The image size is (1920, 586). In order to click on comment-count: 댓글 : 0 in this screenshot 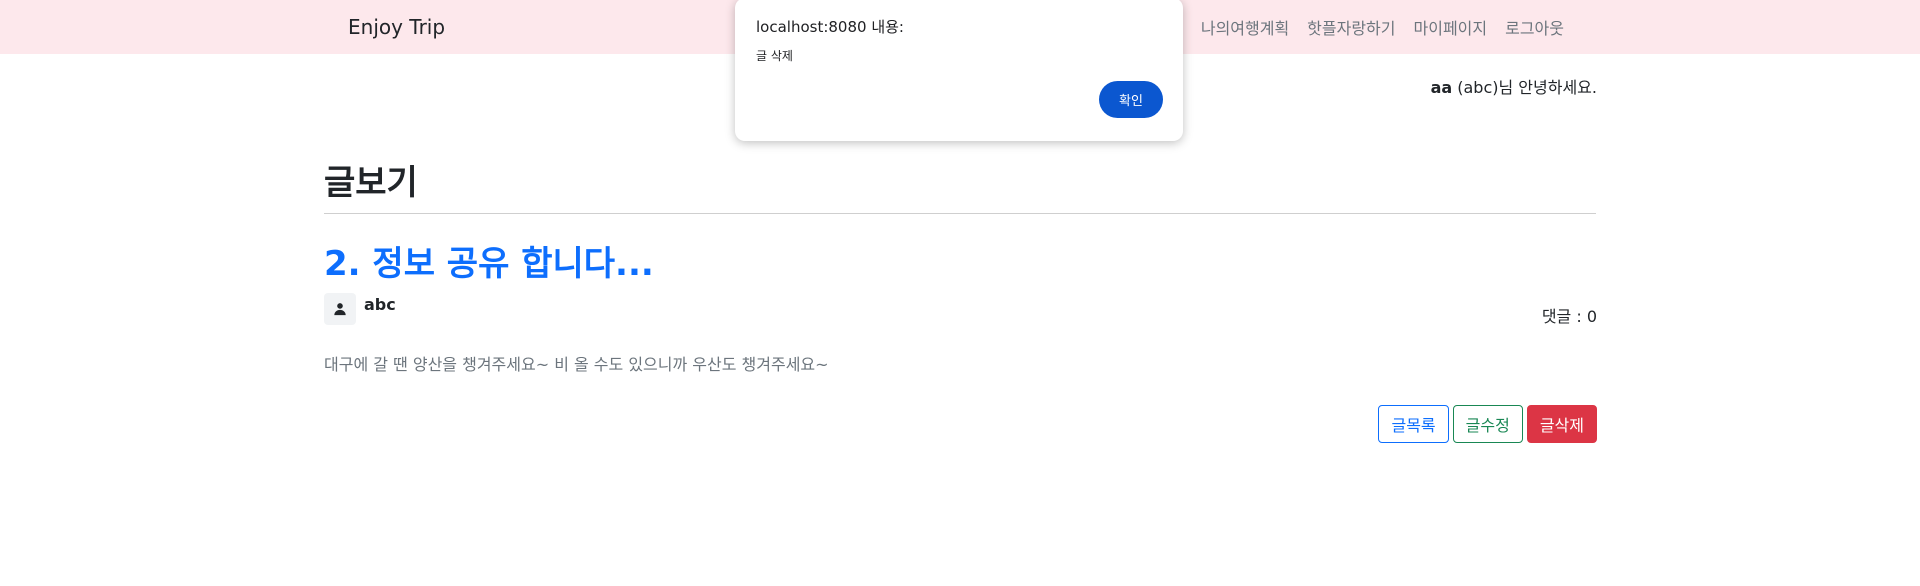, I will do `click(1569, 316)`.